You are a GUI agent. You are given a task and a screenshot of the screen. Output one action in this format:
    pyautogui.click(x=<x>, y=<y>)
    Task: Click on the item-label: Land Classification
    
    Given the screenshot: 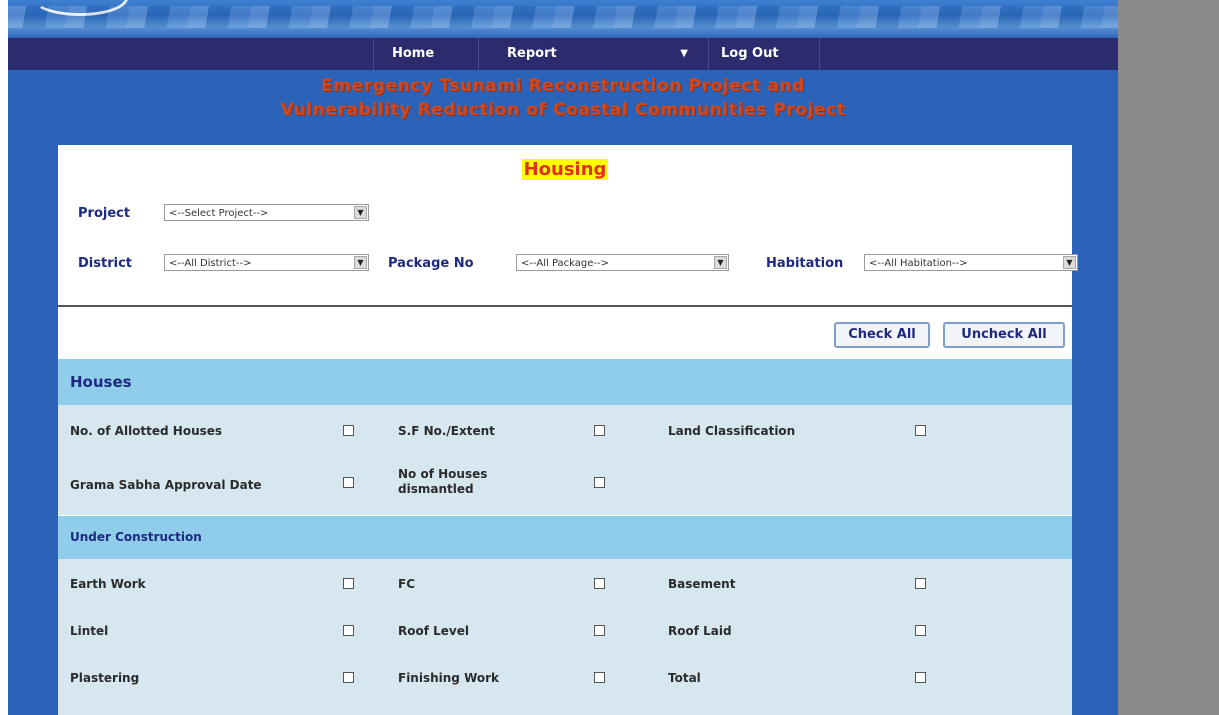 What is the action you would take?
    pyautogui.click(x=732, y=431)
    